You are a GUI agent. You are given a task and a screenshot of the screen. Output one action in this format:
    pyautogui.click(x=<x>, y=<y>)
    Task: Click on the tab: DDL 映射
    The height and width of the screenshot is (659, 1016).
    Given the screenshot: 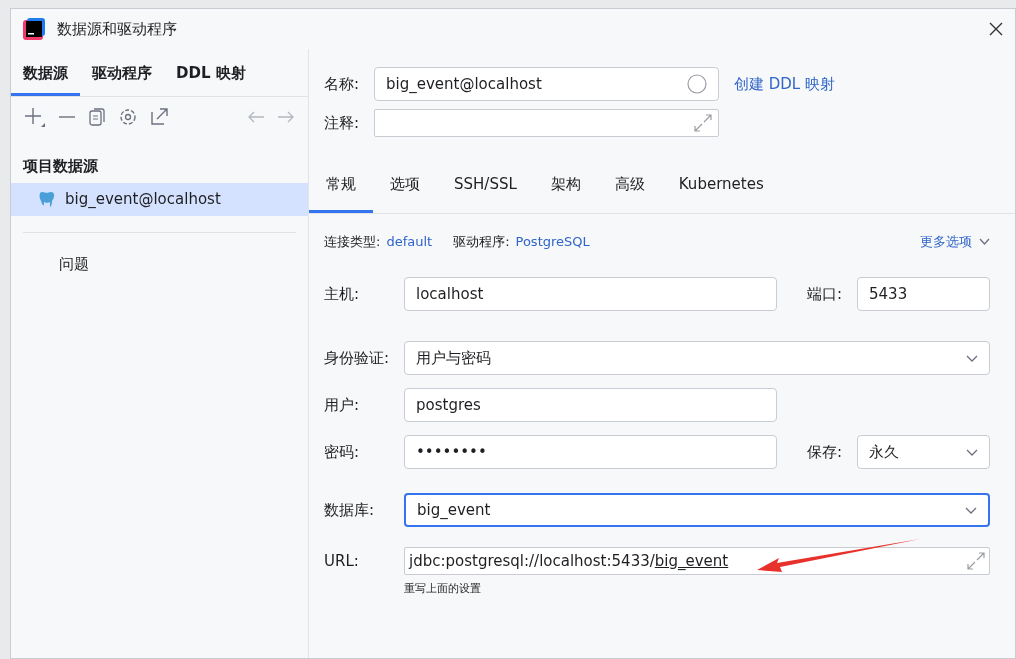 What is the action you would take?
    pyautogui.click(x=211, y=72)
    